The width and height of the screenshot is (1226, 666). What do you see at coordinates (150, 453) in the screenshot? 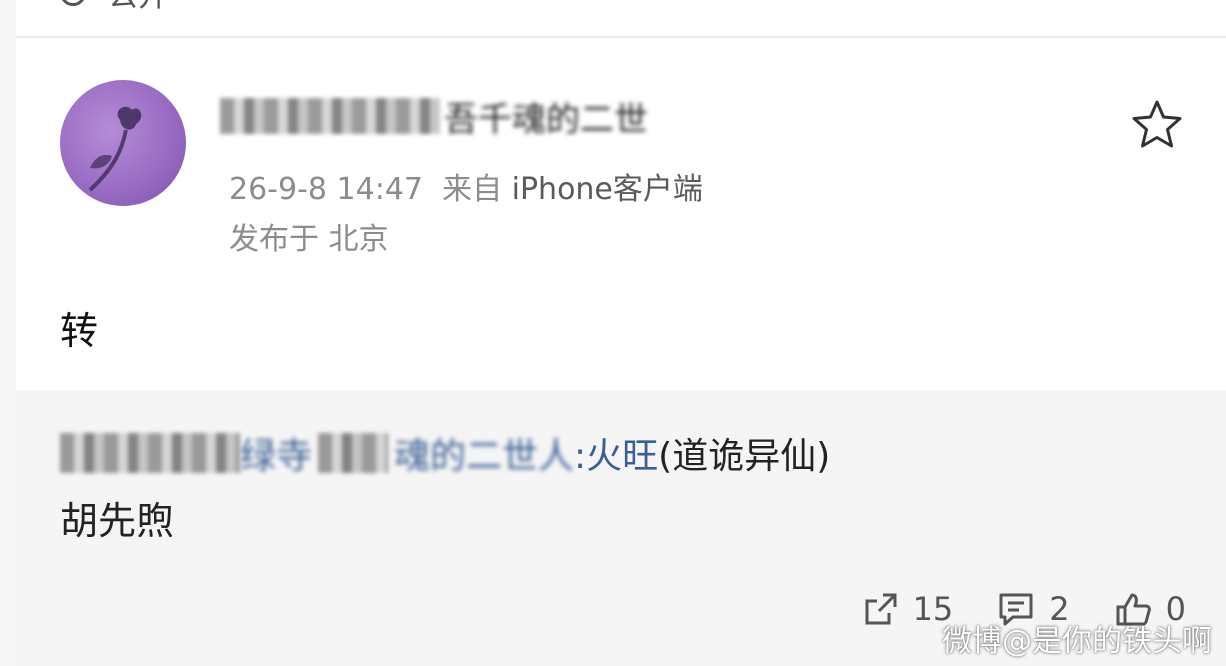
I see `quoted-name-mosaic` at bounding box center [150, 453].